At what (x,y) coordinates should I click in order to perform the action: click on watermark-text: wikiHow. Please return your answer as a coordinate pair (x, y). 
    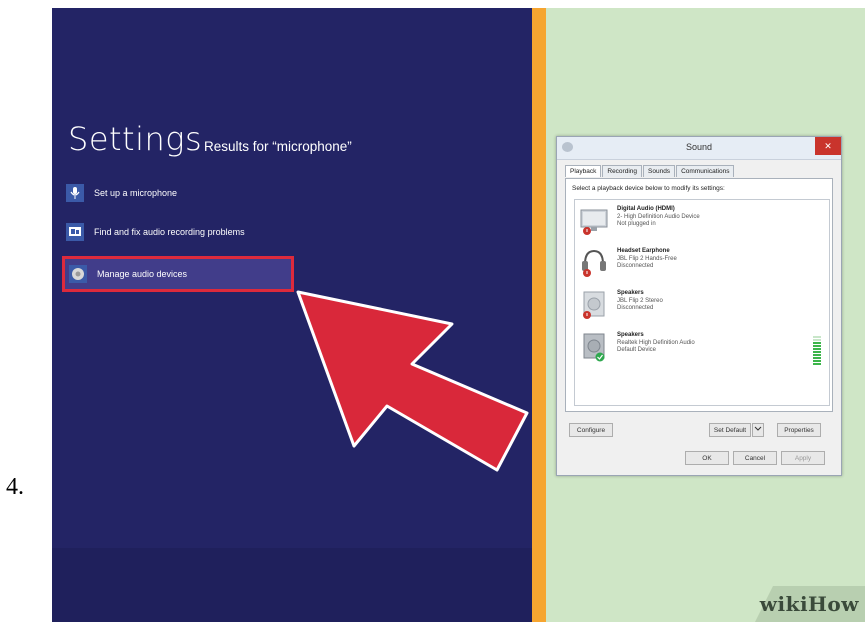
    Looking at the image, I should click on (809, 604).